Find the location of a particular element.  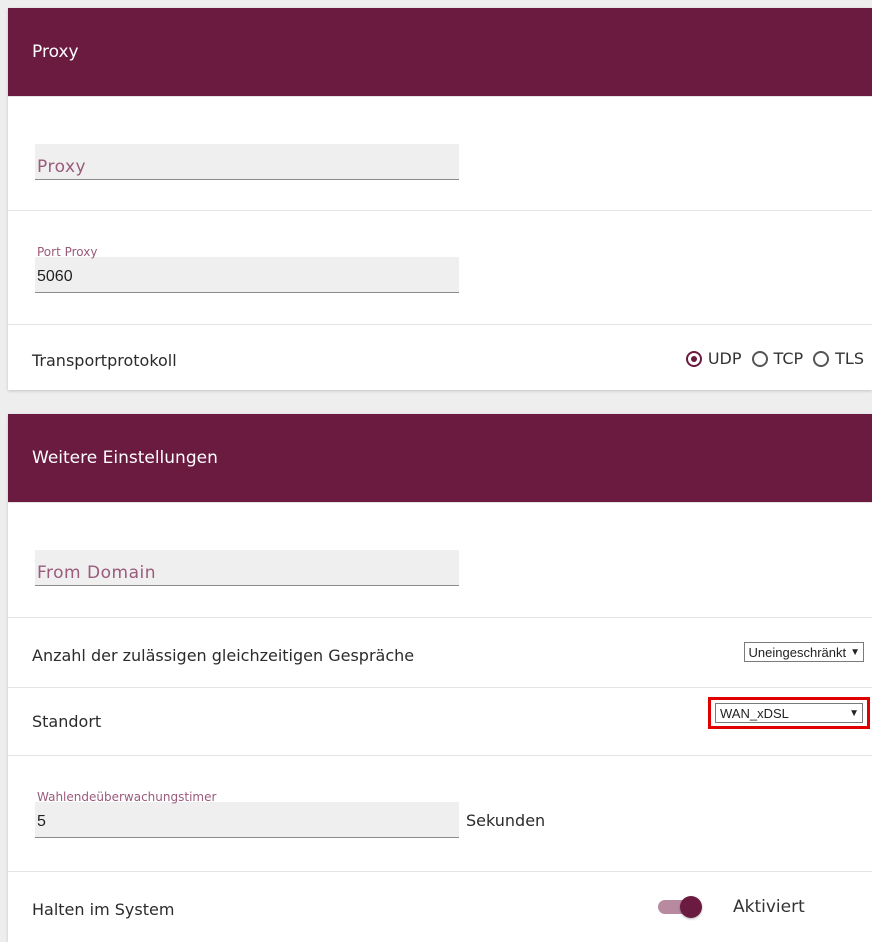

timer-value: 5 is located at coordinates (41, 821).